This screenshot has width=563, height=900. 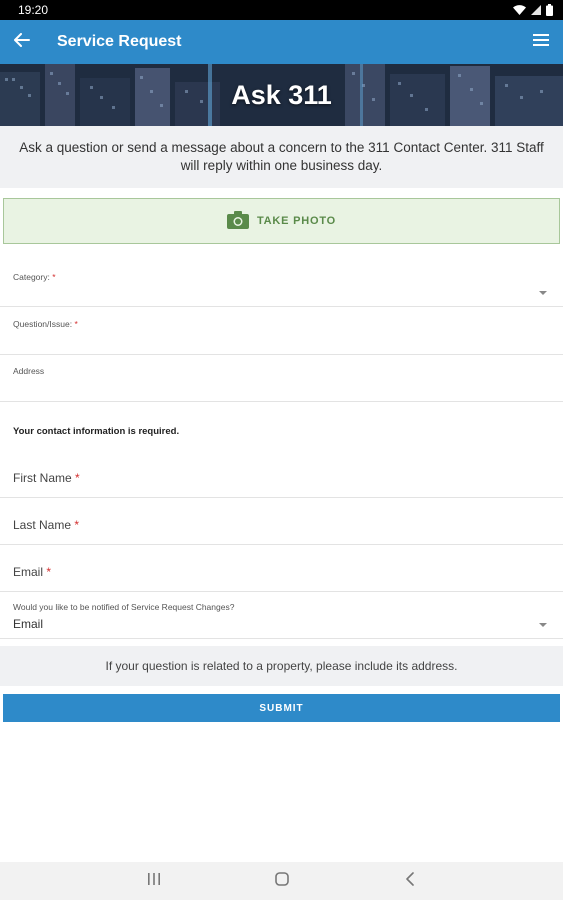 What do you see at coordinates (549, 10) in the screenshot?
I see `battery-icon` at bounding box center [549, 10].